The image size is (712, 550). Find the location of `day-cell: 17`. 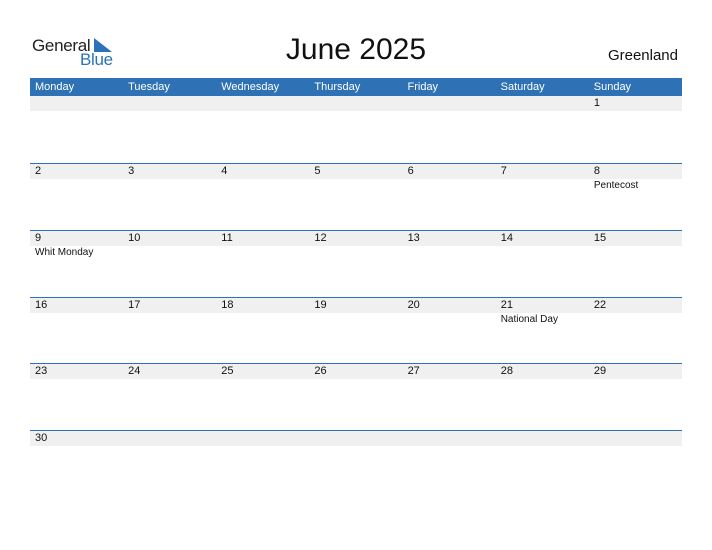

day-cell: 17 is located at coordinates (169, 331).